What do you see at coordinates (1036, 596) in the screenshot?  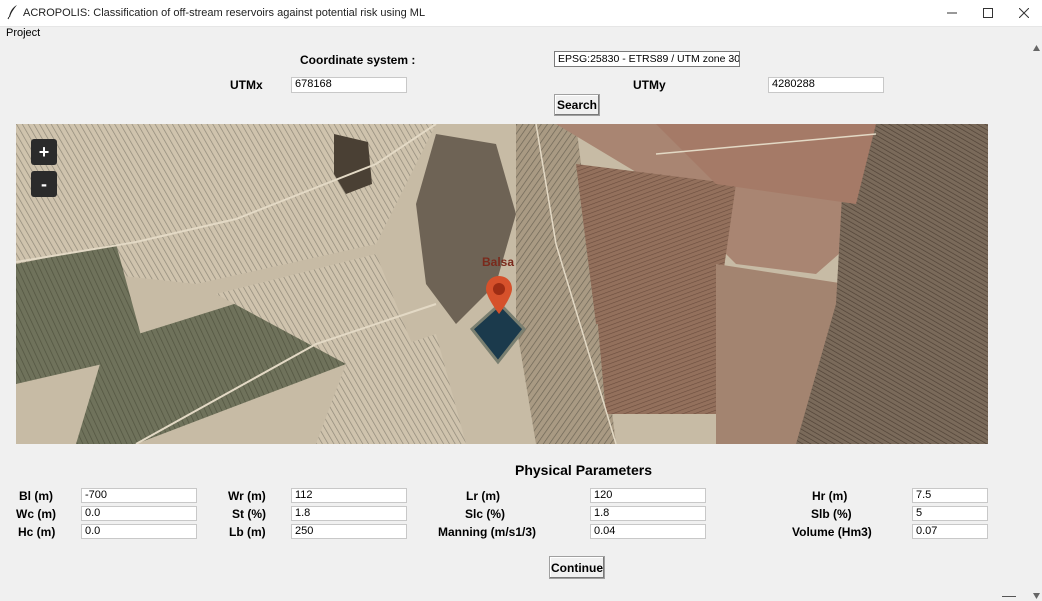 I see `scroll-down-icon` at bounding box center [1036, 596].